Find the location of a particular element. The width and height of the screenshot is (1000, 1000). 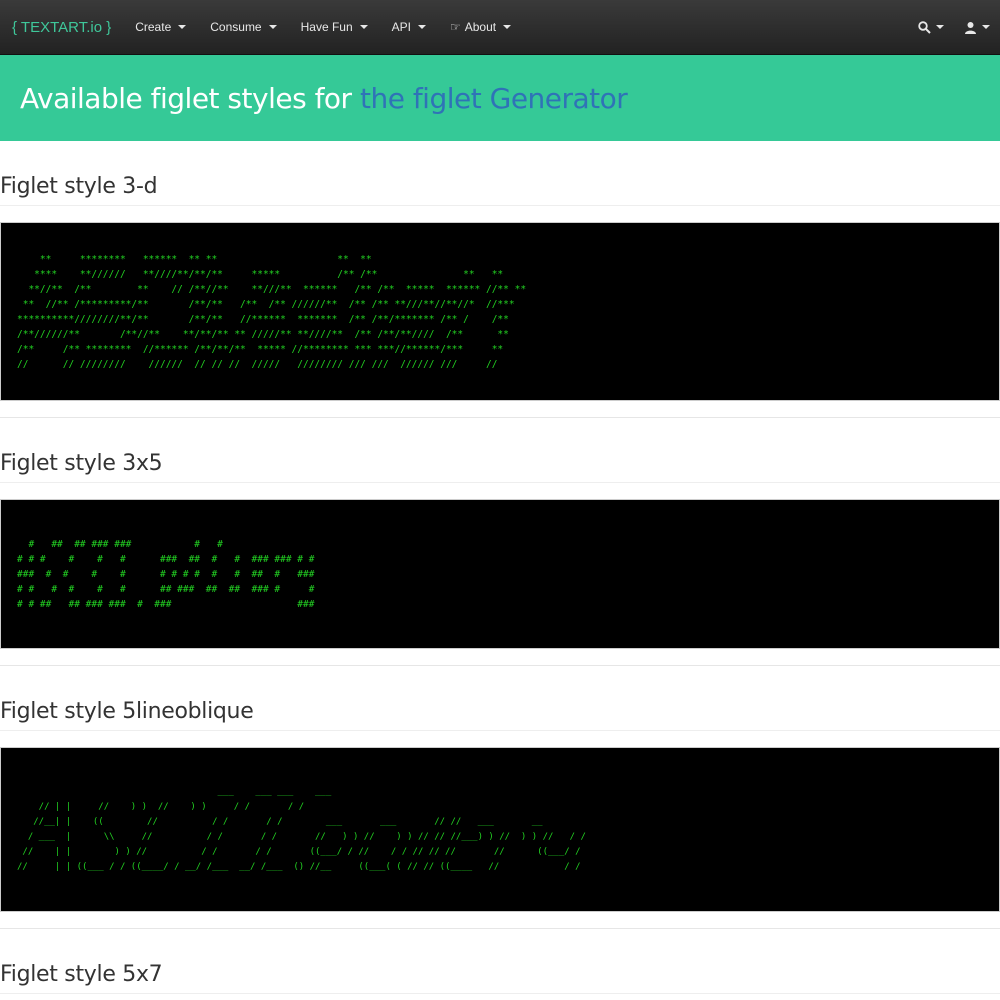

section-title: Figlet style 5x7 is located at coordinates (500, 961).